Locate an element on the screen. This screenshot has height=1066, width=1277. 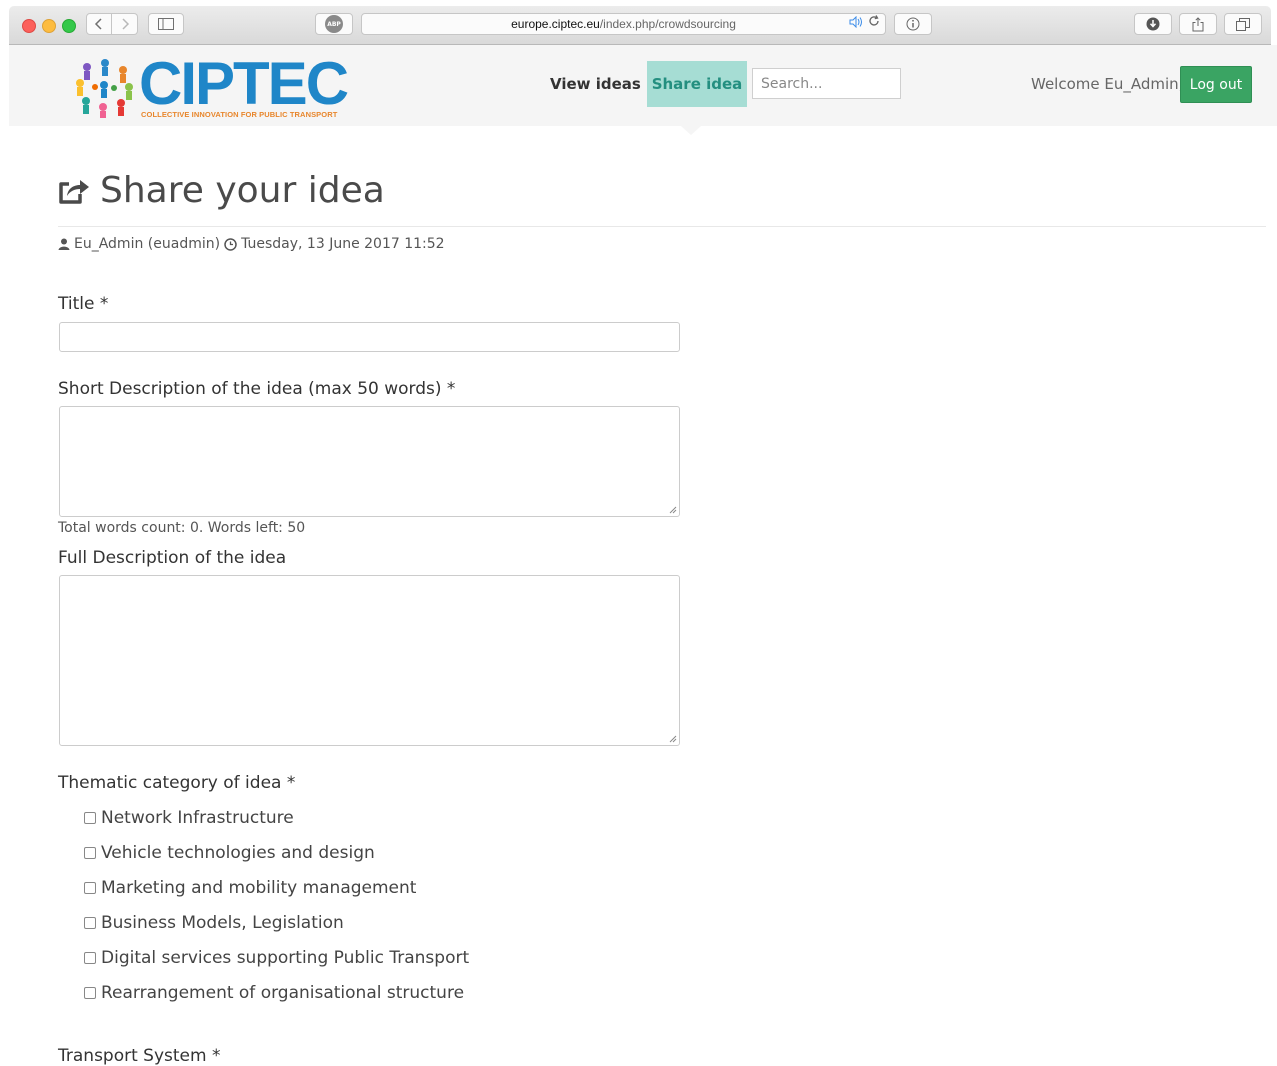
tabs-overview-button is located at coordinates (1243, 24).